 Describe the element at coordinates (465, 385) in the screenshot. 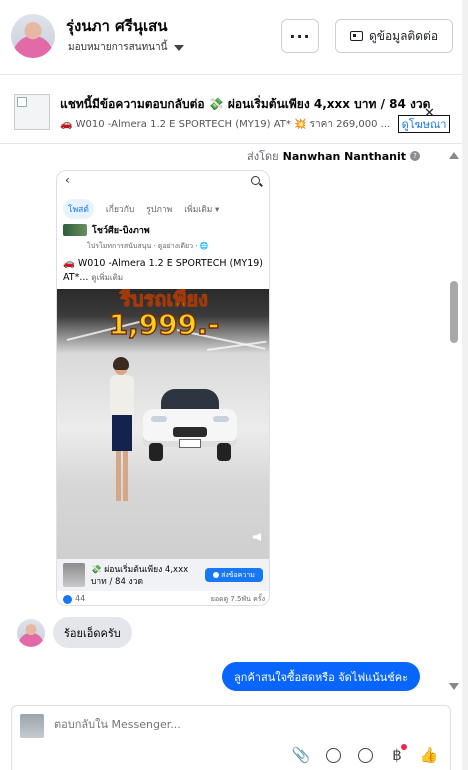

I see `scrollbar-track` at that location.